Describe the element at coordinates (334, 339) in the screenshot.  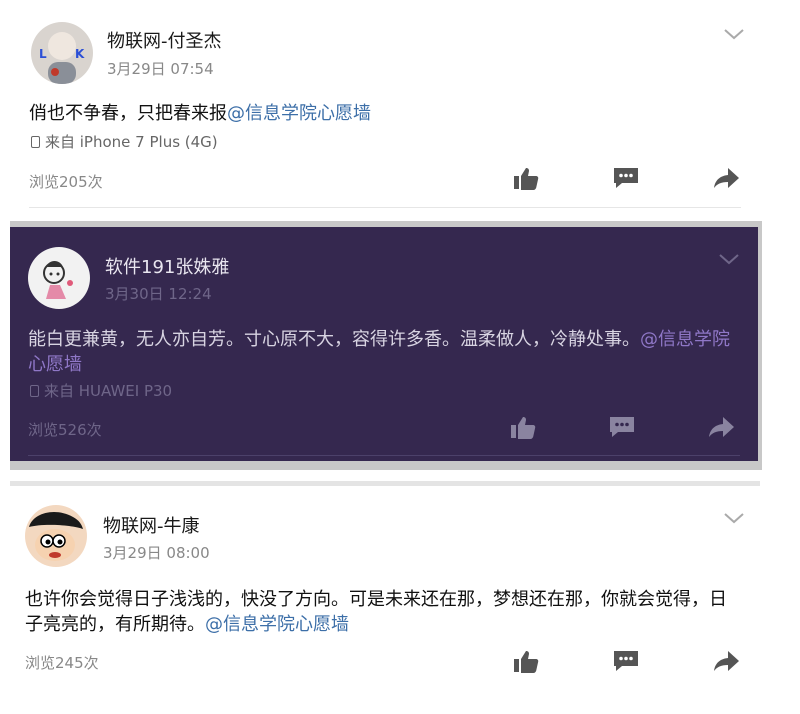
I see `post-text: 能白更兼黄，无人亦自芳。寸心原不大，容得许多香。温柔做人，冷静处事。` at that location.